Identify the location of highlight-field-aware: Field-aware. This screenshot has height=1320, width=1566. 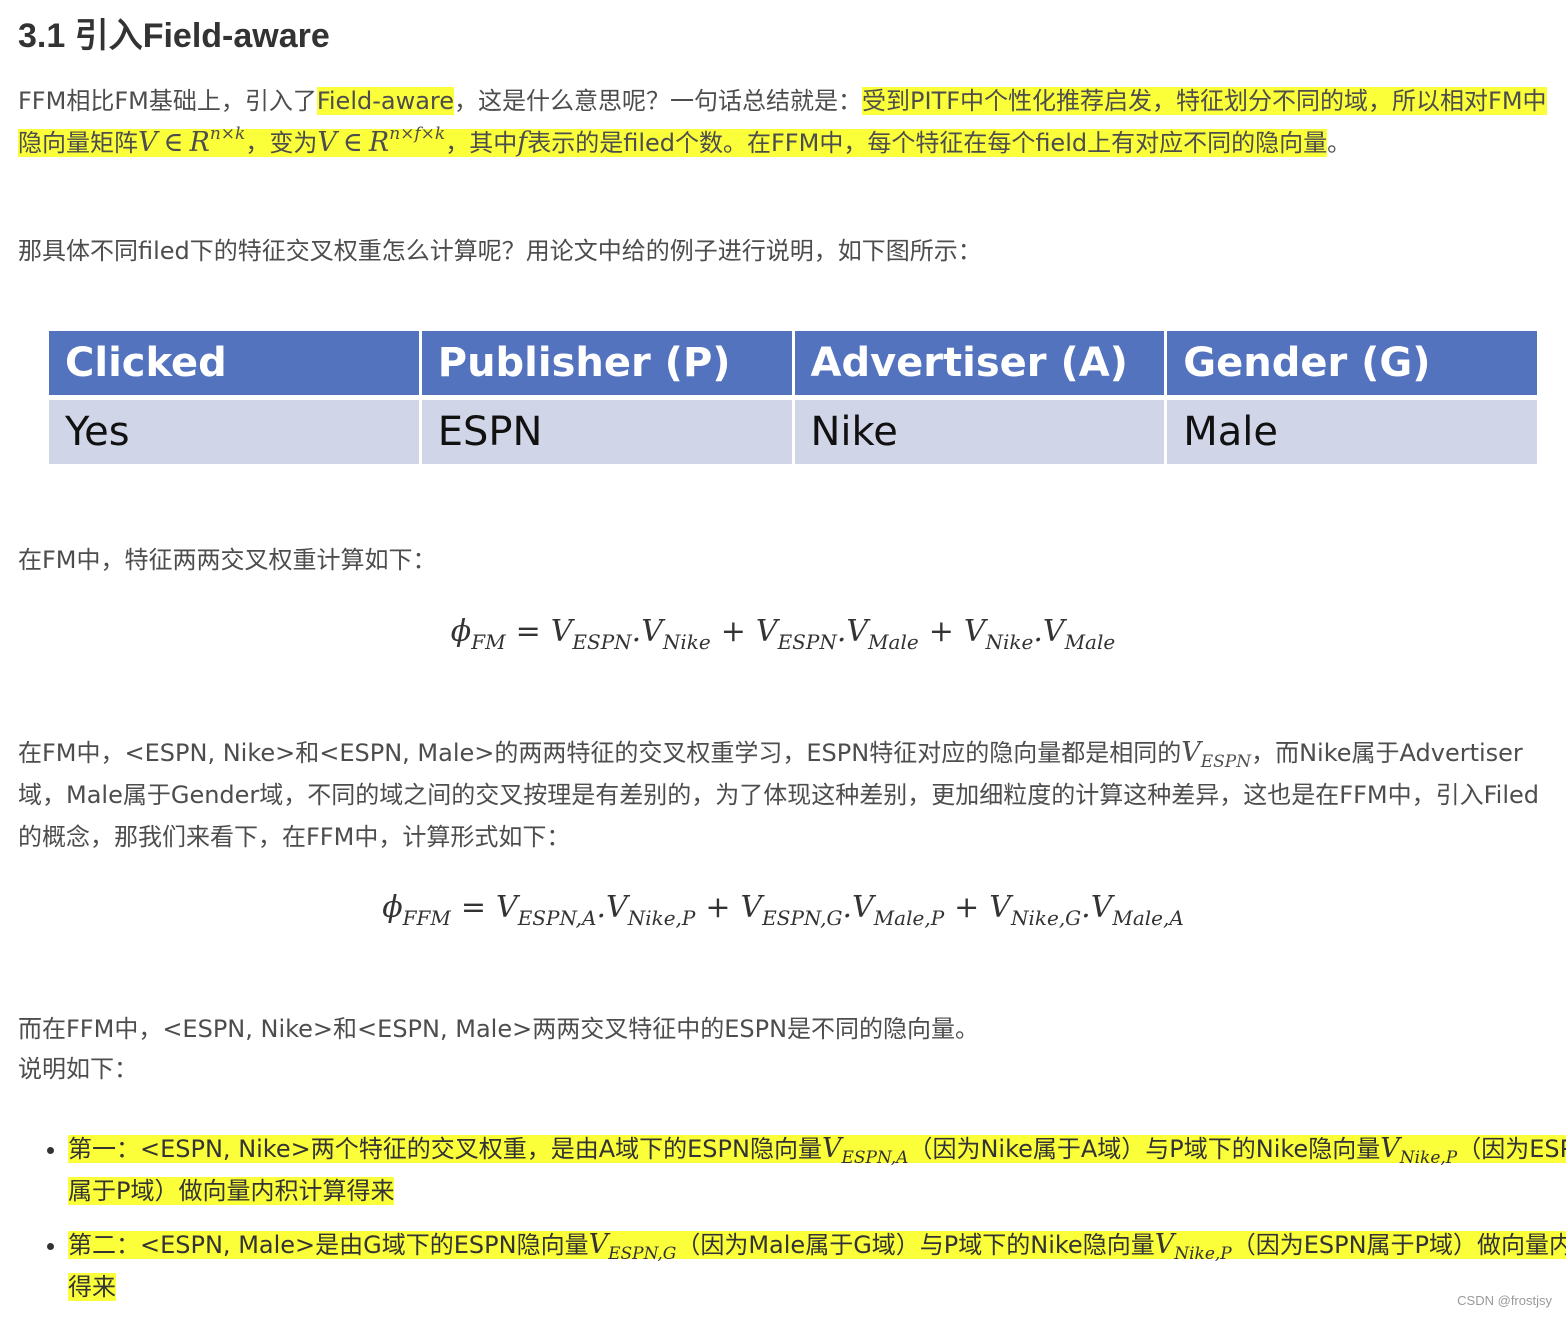
(385, 101).